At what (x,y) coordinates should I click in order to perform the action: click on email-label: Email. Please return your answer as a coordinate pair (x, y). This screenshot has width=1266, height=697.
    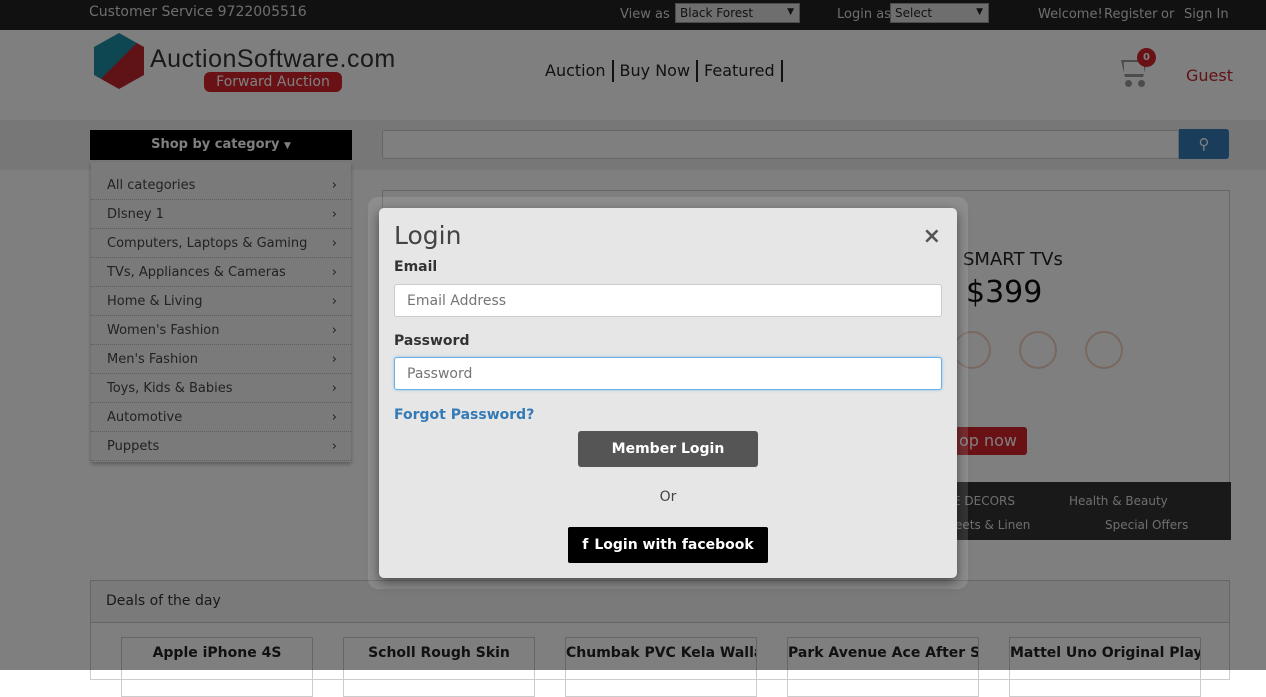
    Looking at the image, I should click on (416, 267).